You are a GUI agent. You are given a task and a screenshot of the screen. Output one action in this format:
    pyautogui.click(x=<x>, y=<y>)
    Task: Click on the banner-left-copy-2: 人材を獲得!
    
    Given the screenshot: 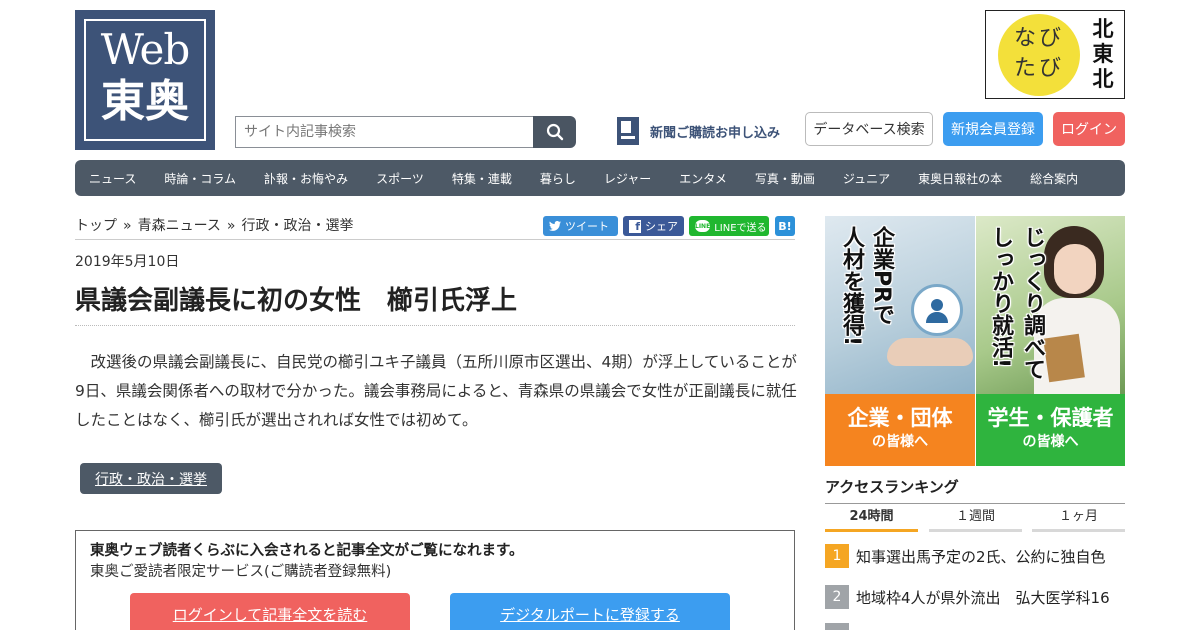 What is the action you would take?
    pyautogui.click(x=851, y=286)
    